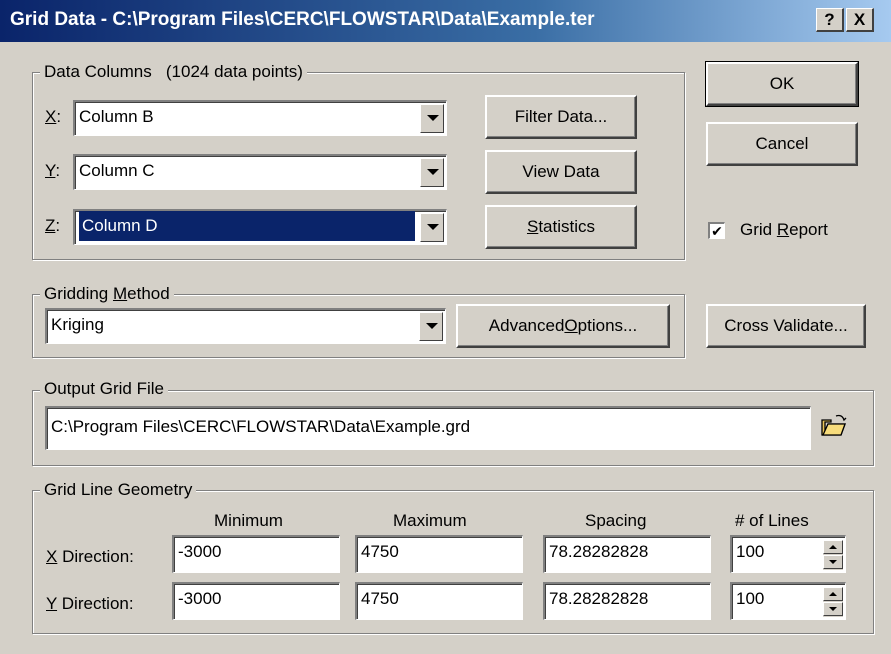 The width and height of the screenshot is (891, 654). Describe the element at coordinates (750, 598) in the screenshot. I see `y-lines-value: 100` at that location.